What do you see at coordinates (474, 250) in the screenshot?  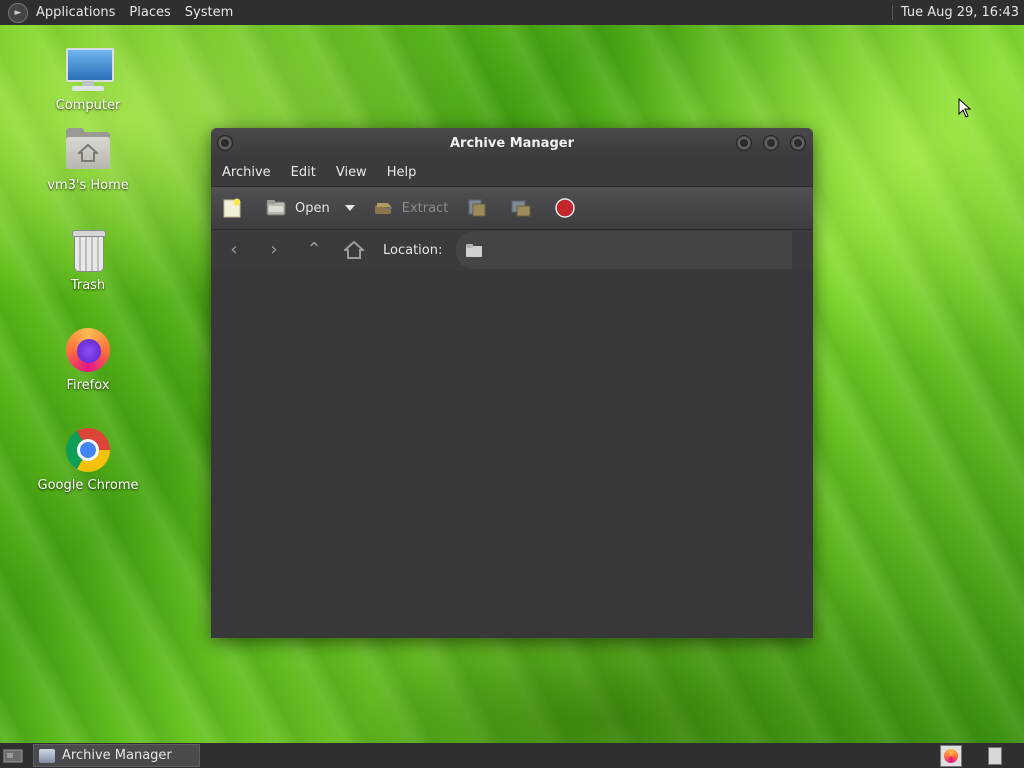 I see `folder-icon` at bounding box center [474, 250].